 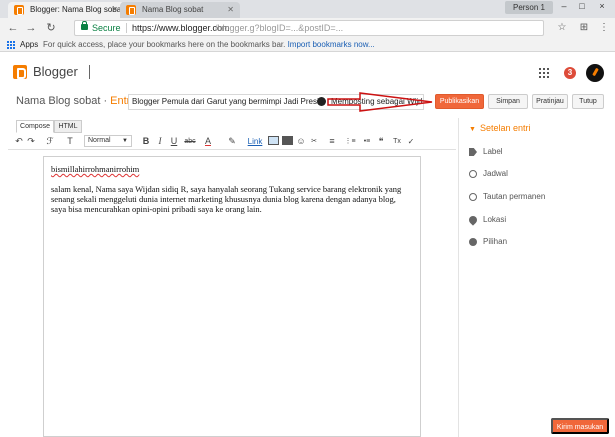 What do you see at coordinates (570, 73) in the screenshot?
I see `notification-badge: 3` at bounding box center [570, 73].